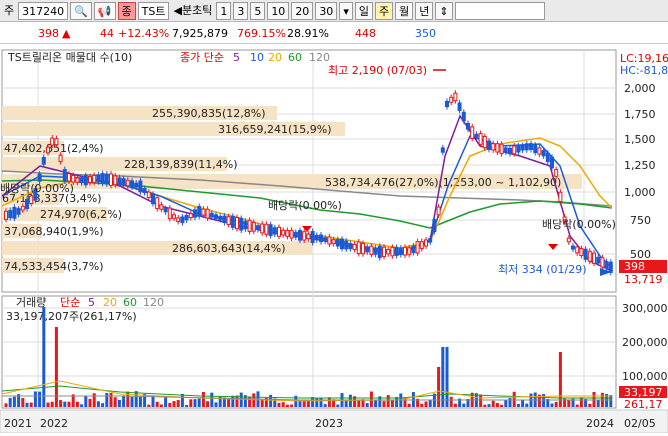 The image size is (668, 436). Describe the element at coordinates (404, 10) in the screenshot. I see `month-button: 월` at that location.